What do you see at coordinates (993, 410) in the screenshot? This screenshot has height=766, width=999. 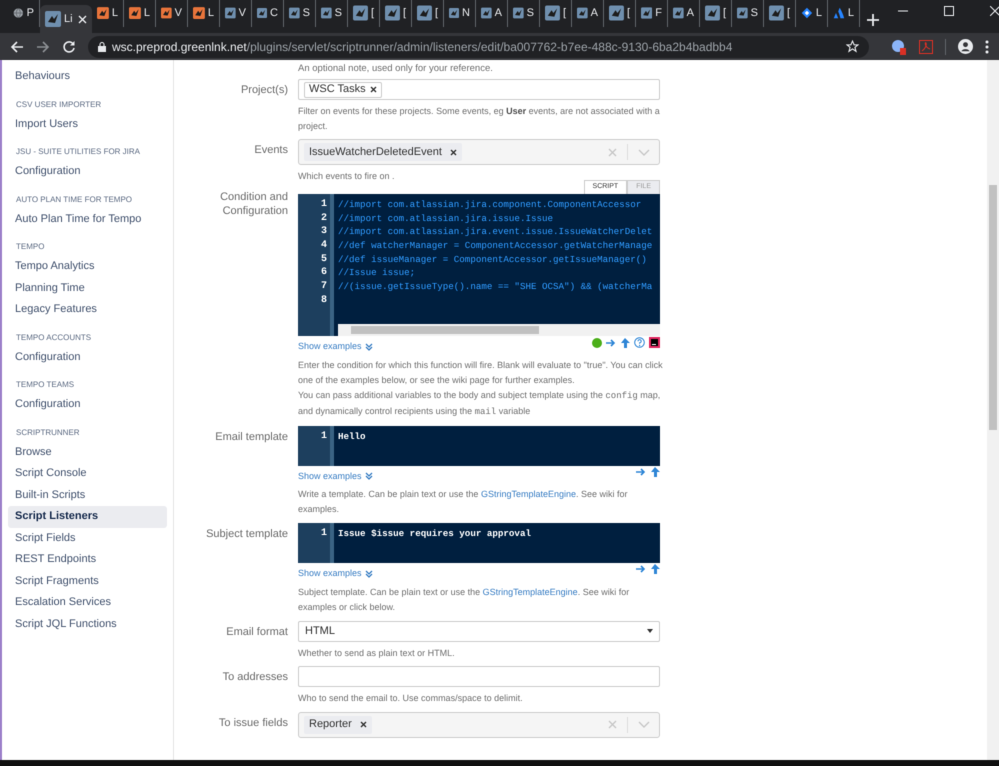 I see `scrollbar` at bounding box center [993, 410].